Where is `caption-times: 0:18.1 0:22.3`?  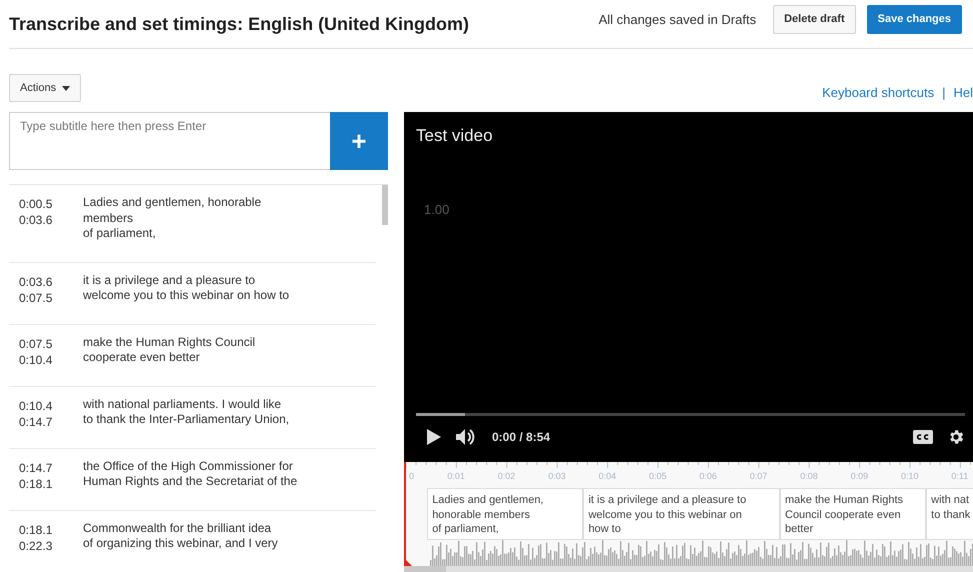
caption-times: 0:18.1 0:22.3 is located at coordinates (36, 538).